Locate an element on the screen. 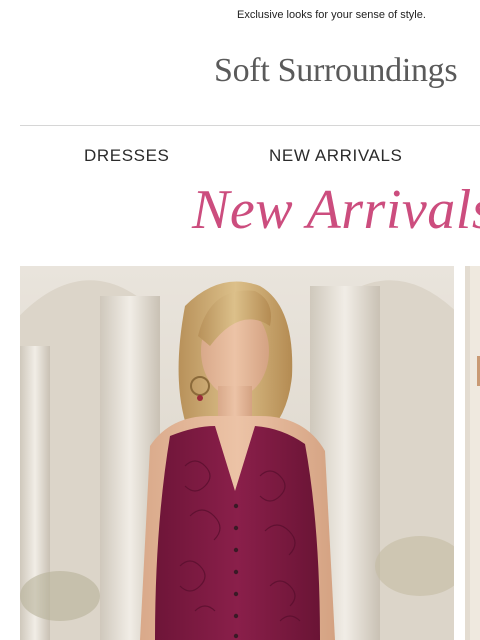 The height and width of the screenshot is (640, 480). nav-item-dresses: DRESSES is located at coordinates (126, 156).